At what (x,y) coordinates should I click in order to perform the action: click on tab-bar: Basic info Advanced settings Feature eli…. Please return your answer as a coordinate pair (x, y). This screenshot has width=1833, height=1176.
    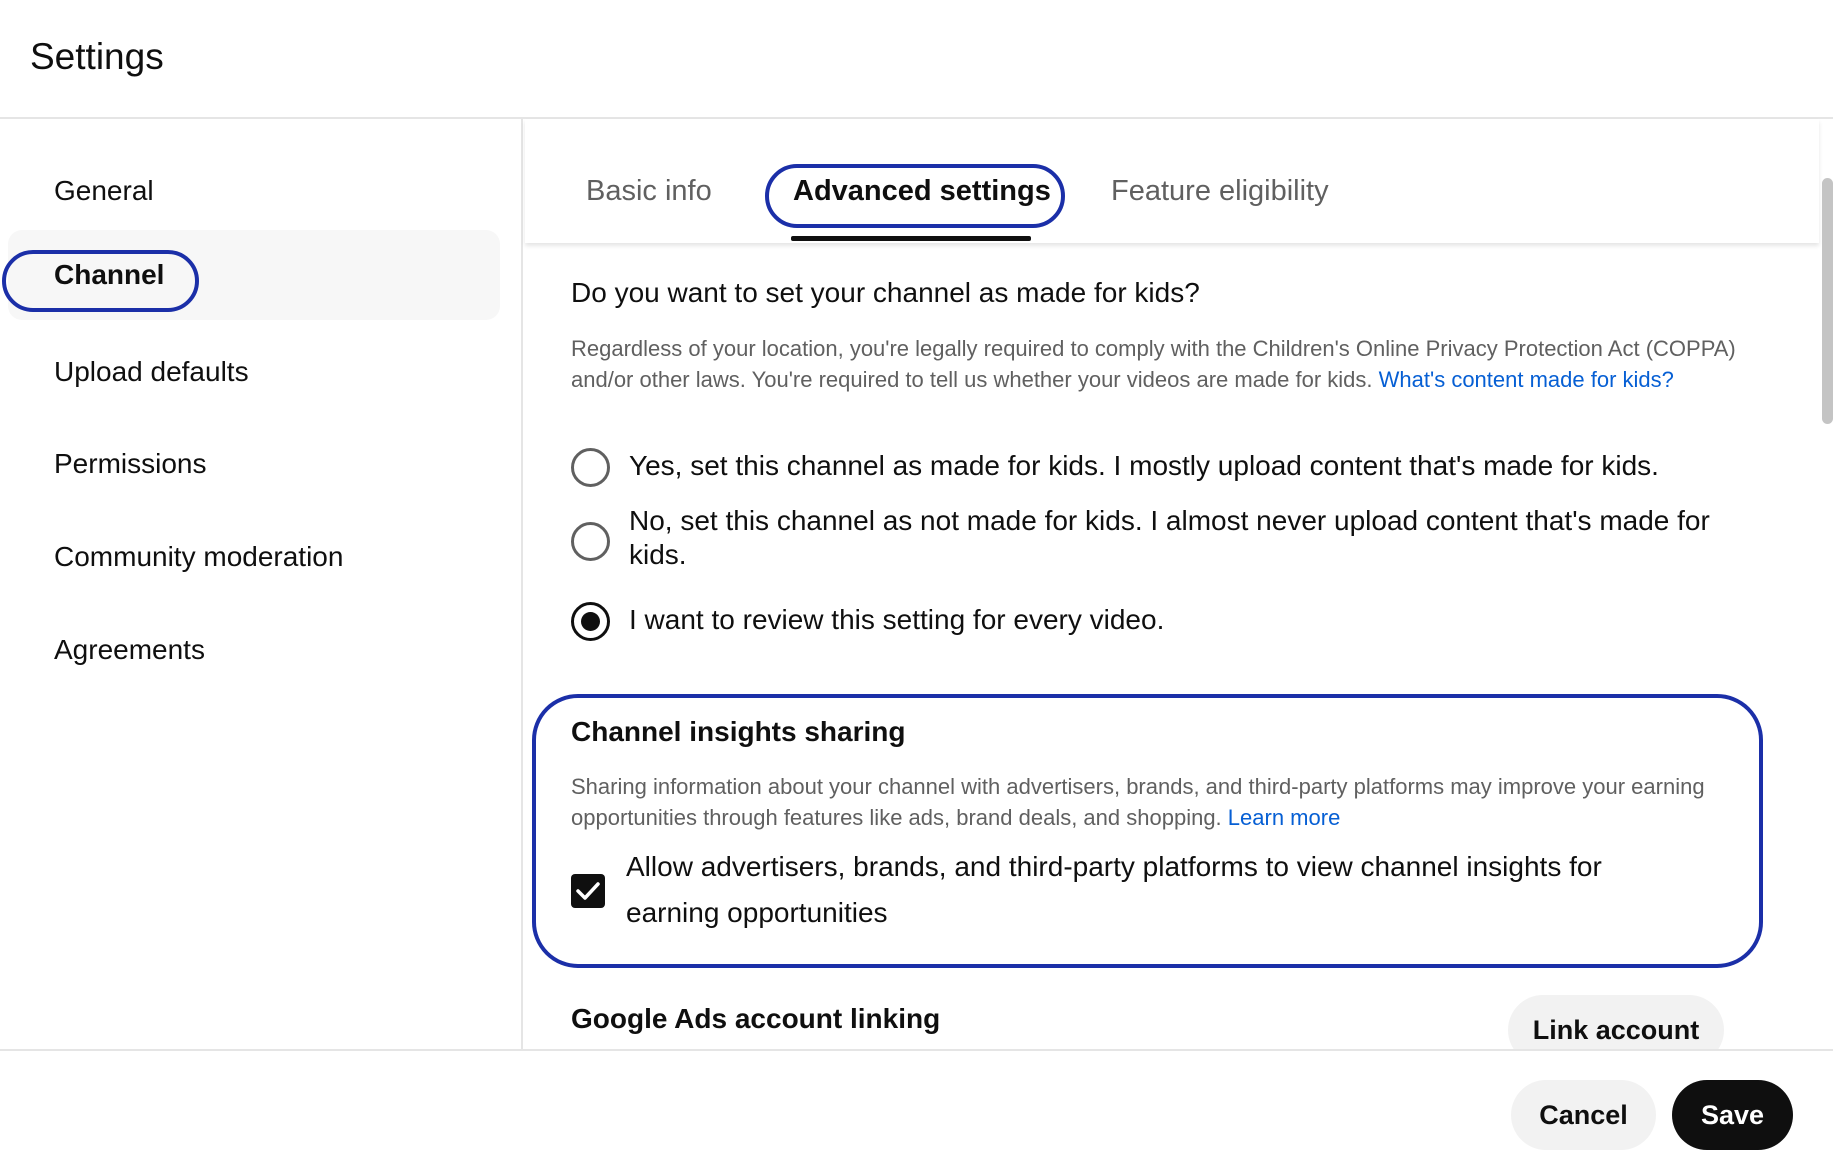
    Looking at the image, I should click on (1172, 181).